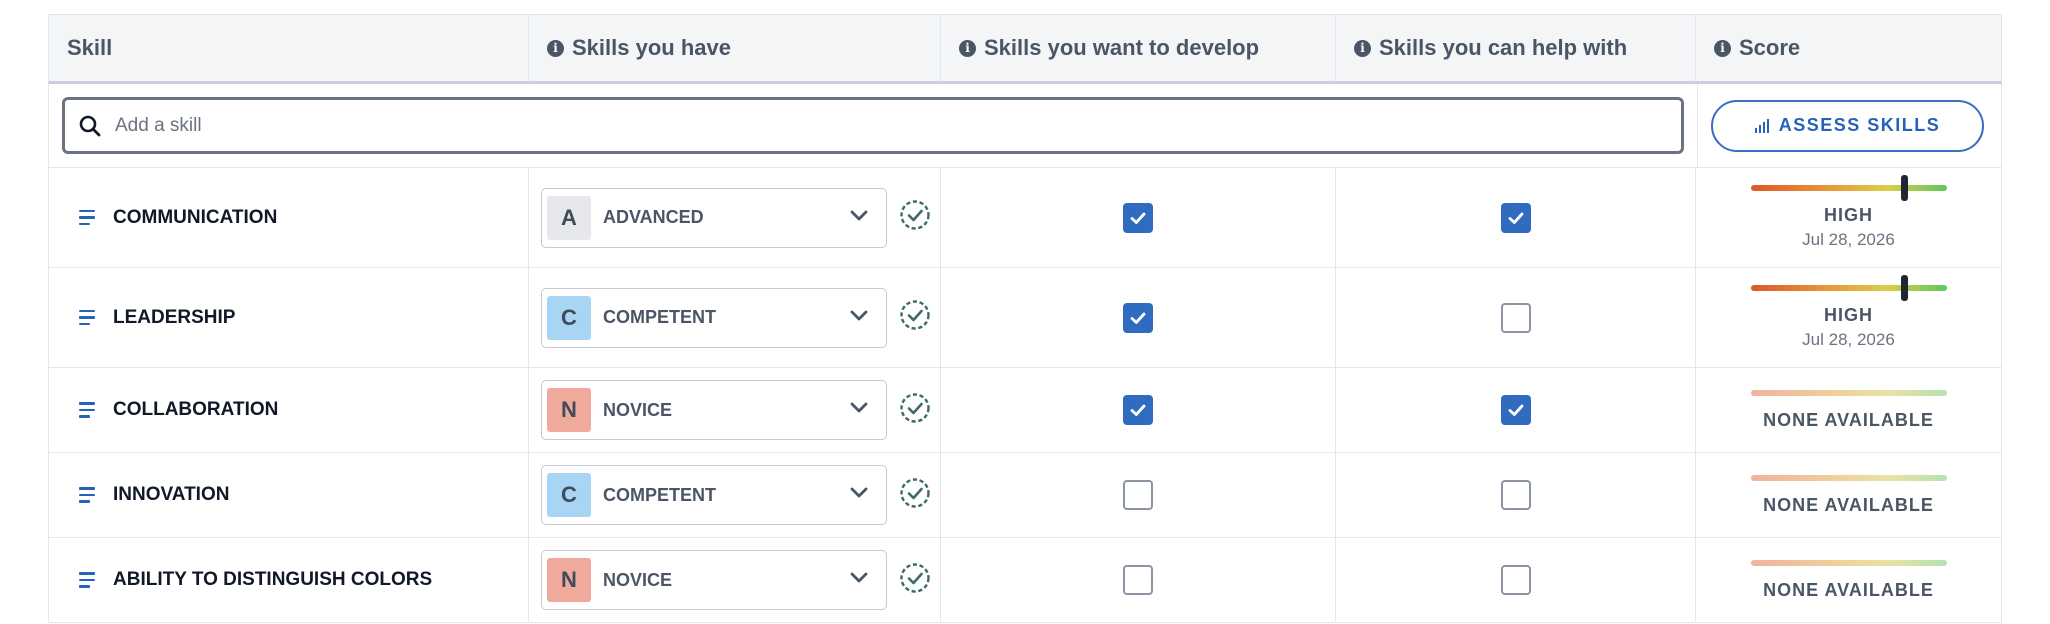 The width and height of the screenshot is (2050, 624). What do you see at coordinates (1516, 48) in the screenshot?
I see `column-header-help: i Skills you can help with` at bounding box center [1516, 48].